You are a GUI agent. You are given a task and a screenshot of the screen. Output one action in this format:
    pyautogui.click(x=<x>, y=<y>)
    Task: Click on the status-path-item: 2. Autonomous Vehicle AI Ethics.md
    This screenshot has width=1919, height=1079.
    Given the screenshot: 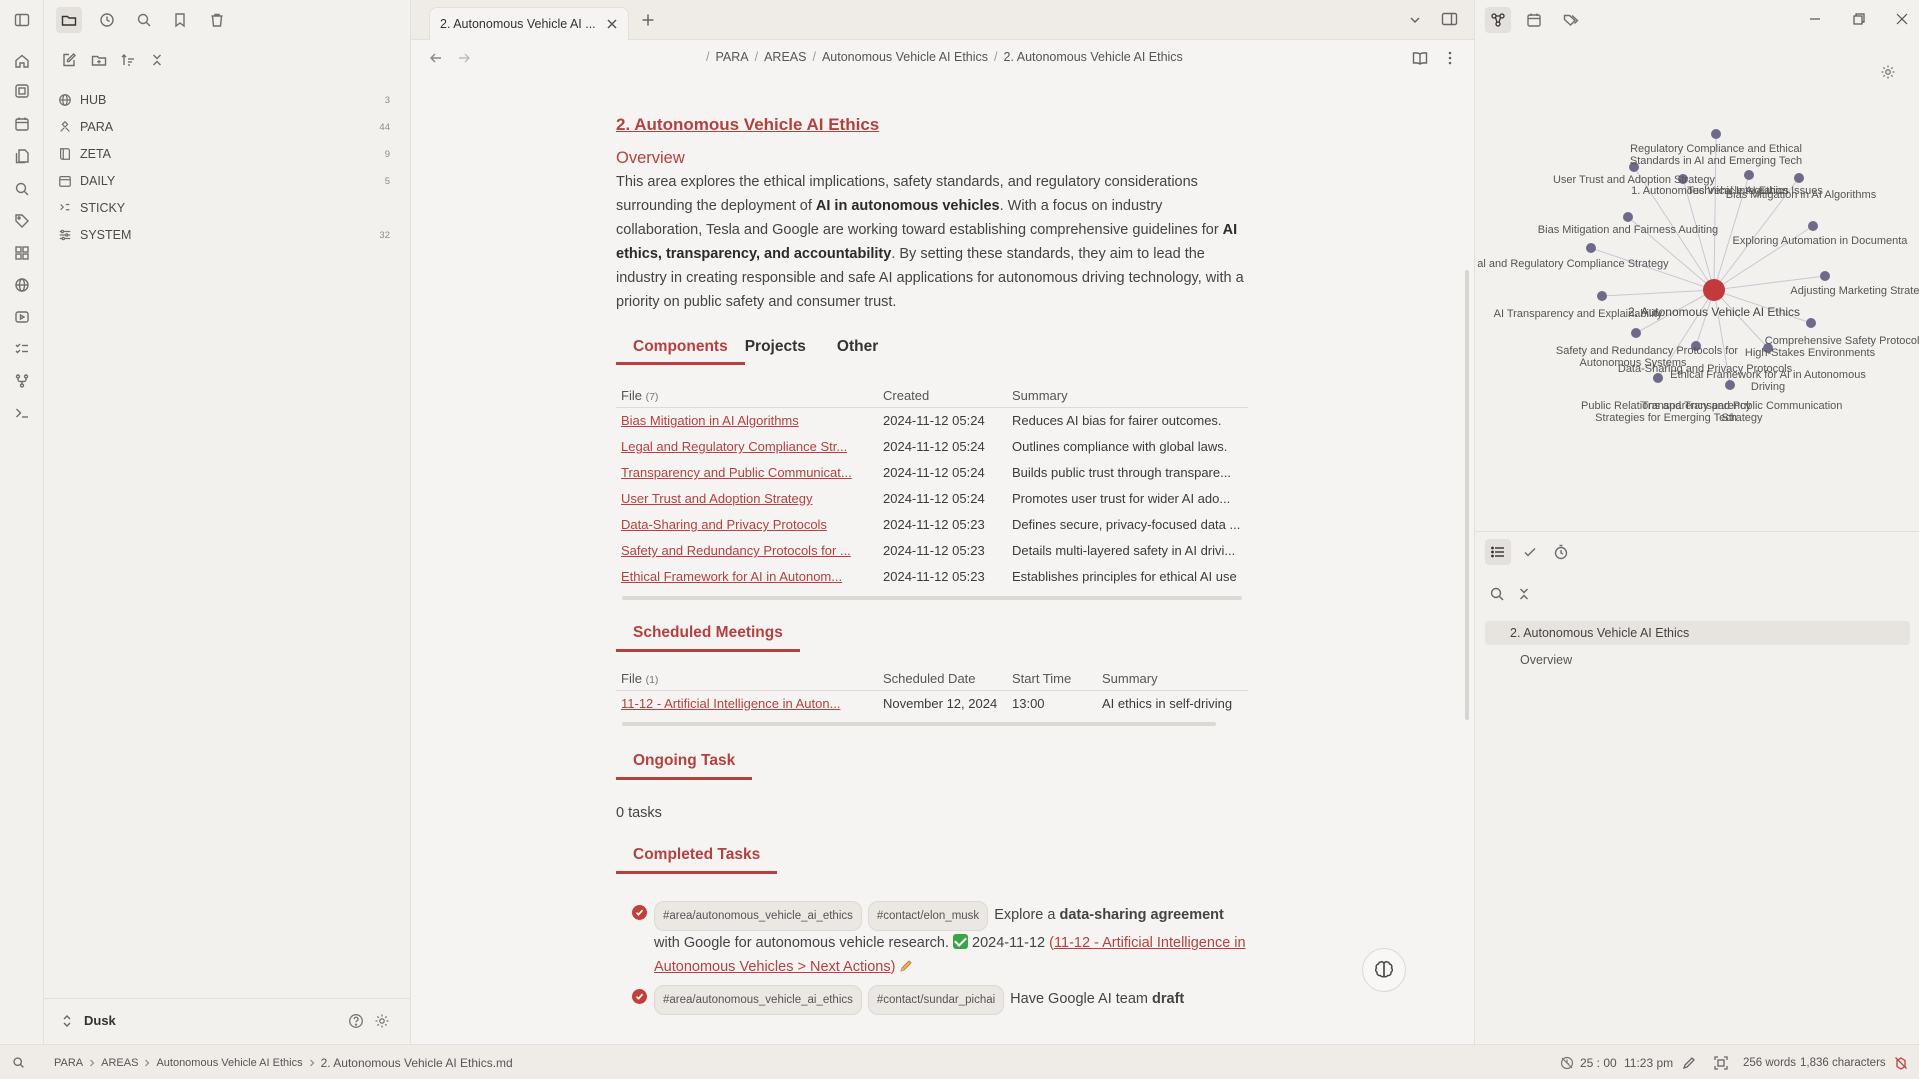 What is the action you would take?
    pyautogui.click(x=417, y=1063)
    